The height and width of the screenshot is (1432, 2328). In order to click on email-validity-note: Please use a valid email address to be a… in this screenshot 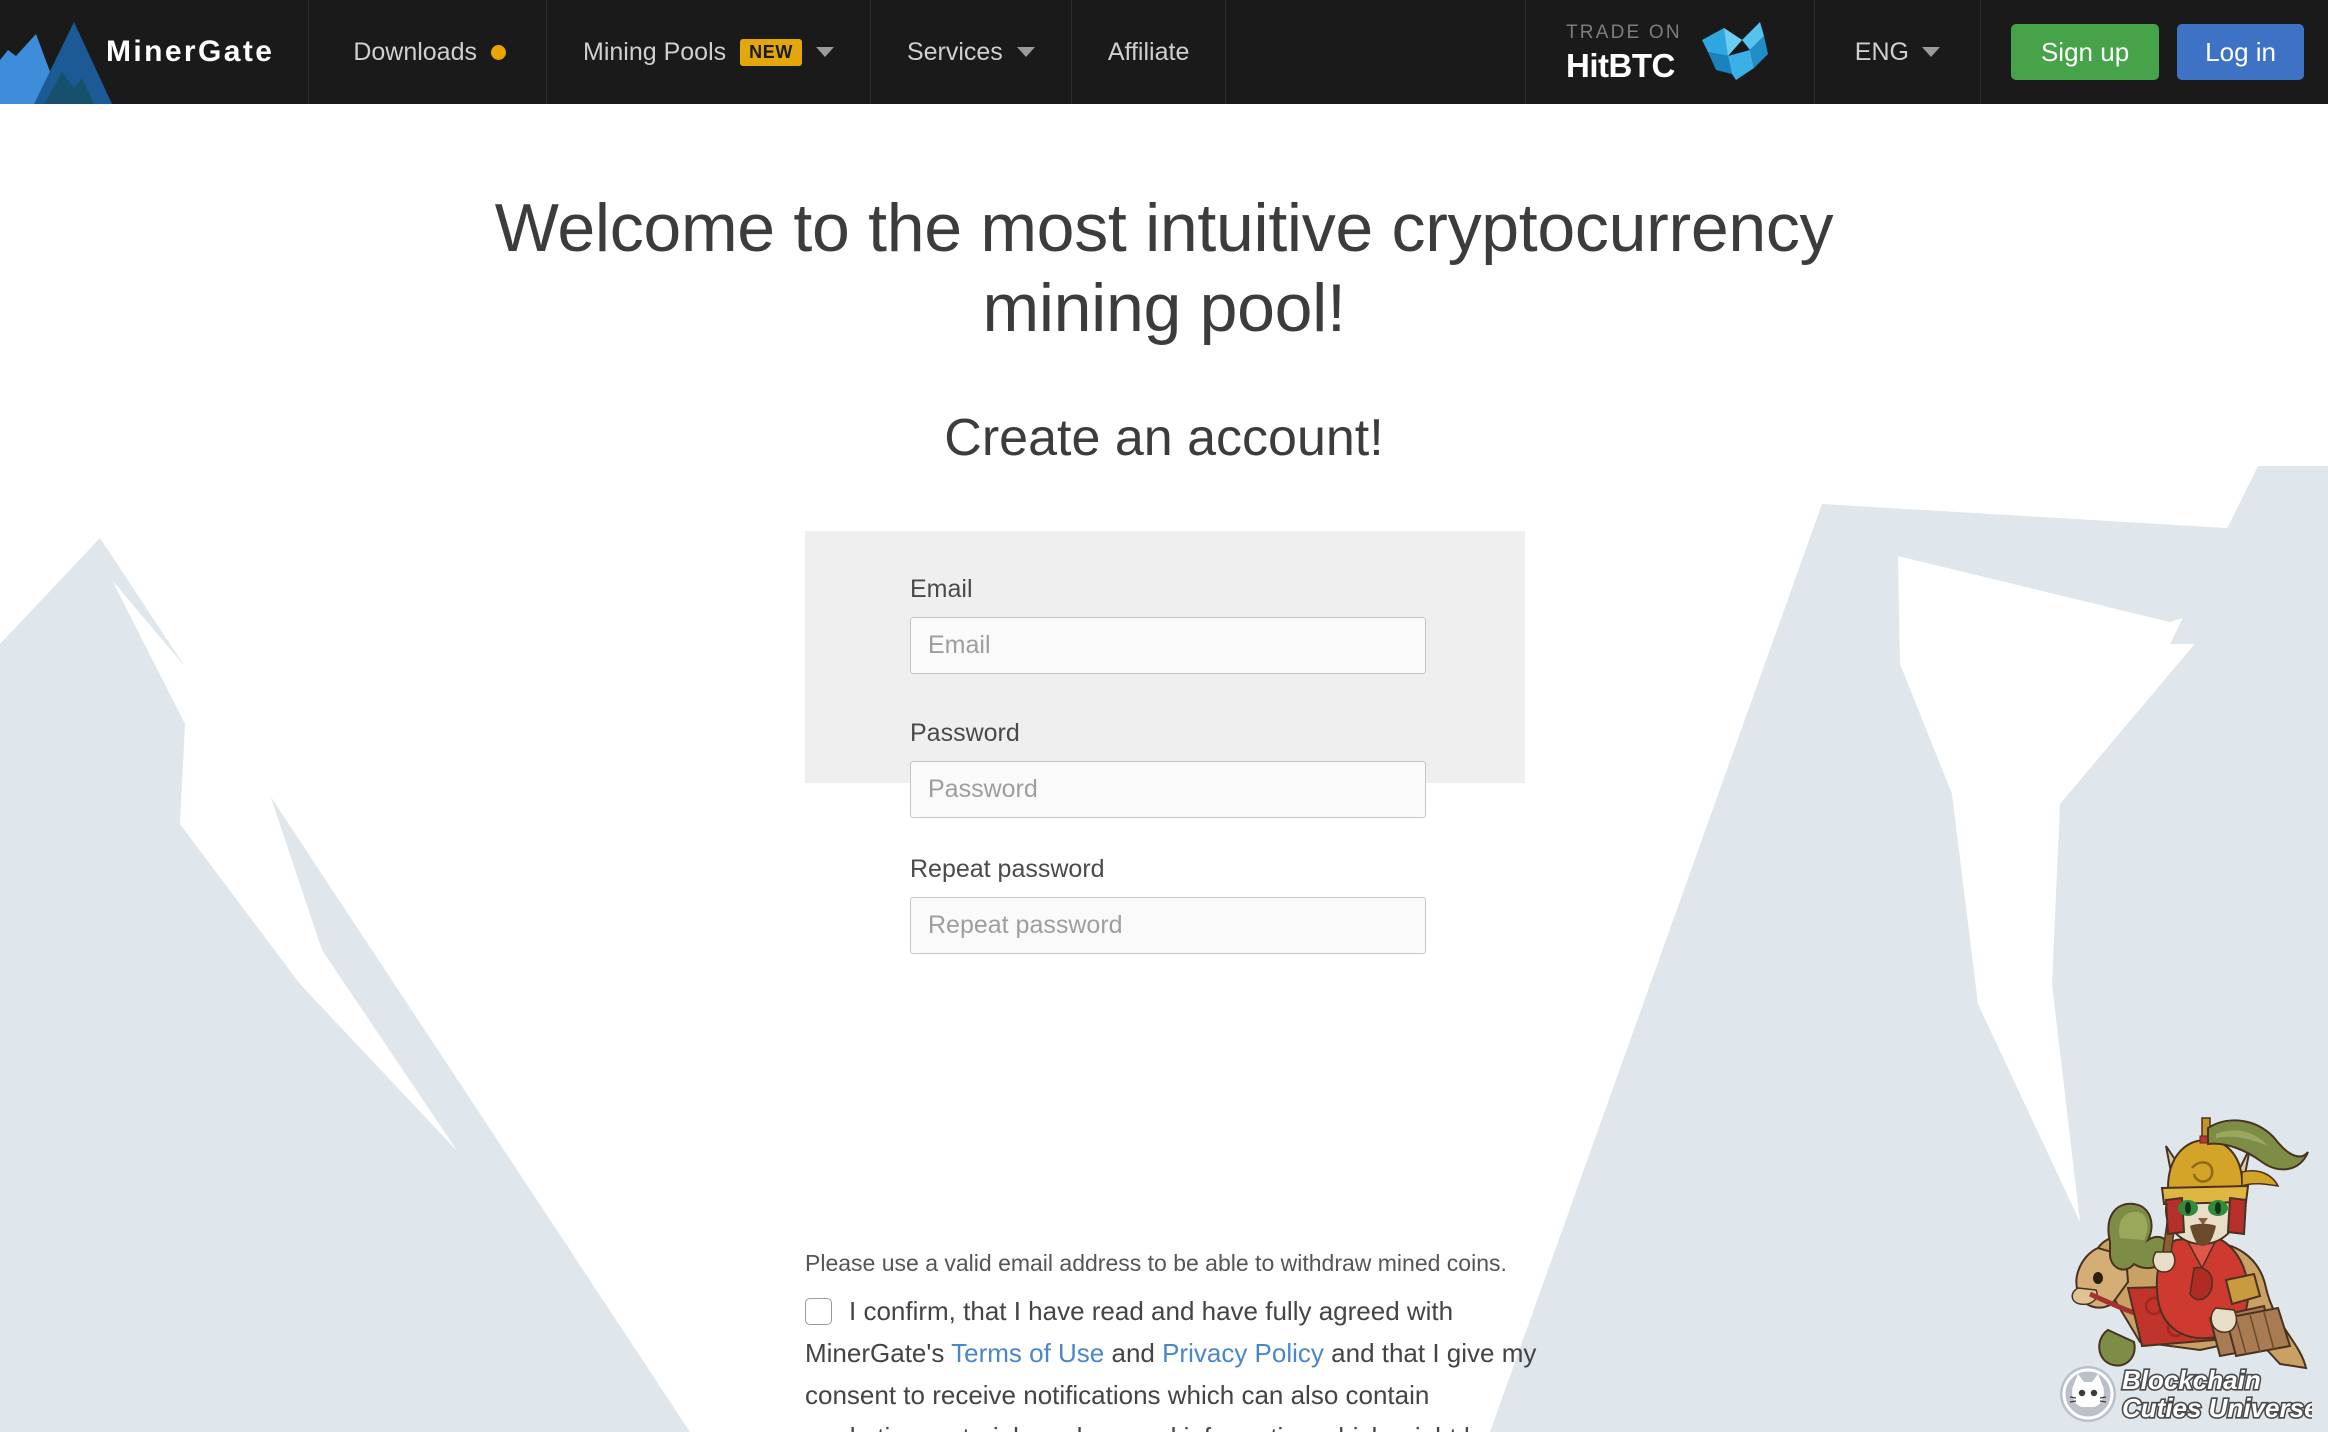, I will do `click(1156, 1263)`.